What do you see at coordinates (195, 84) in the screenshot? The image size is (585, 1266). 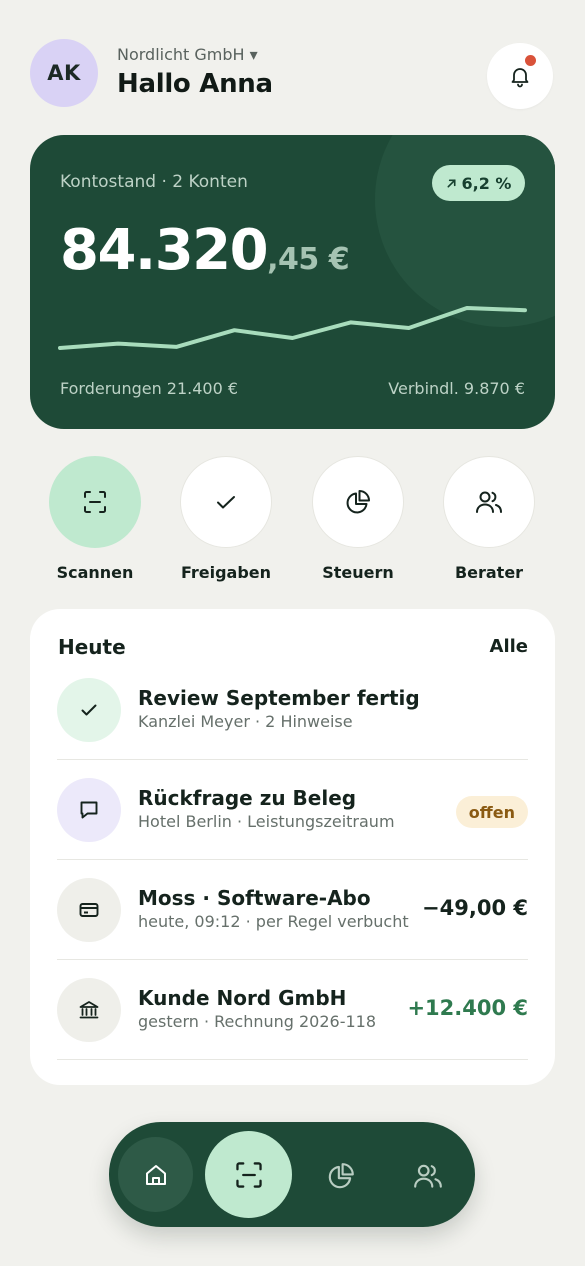 I see `greeting: Hallo Anna` at bounding box center [195, 84].